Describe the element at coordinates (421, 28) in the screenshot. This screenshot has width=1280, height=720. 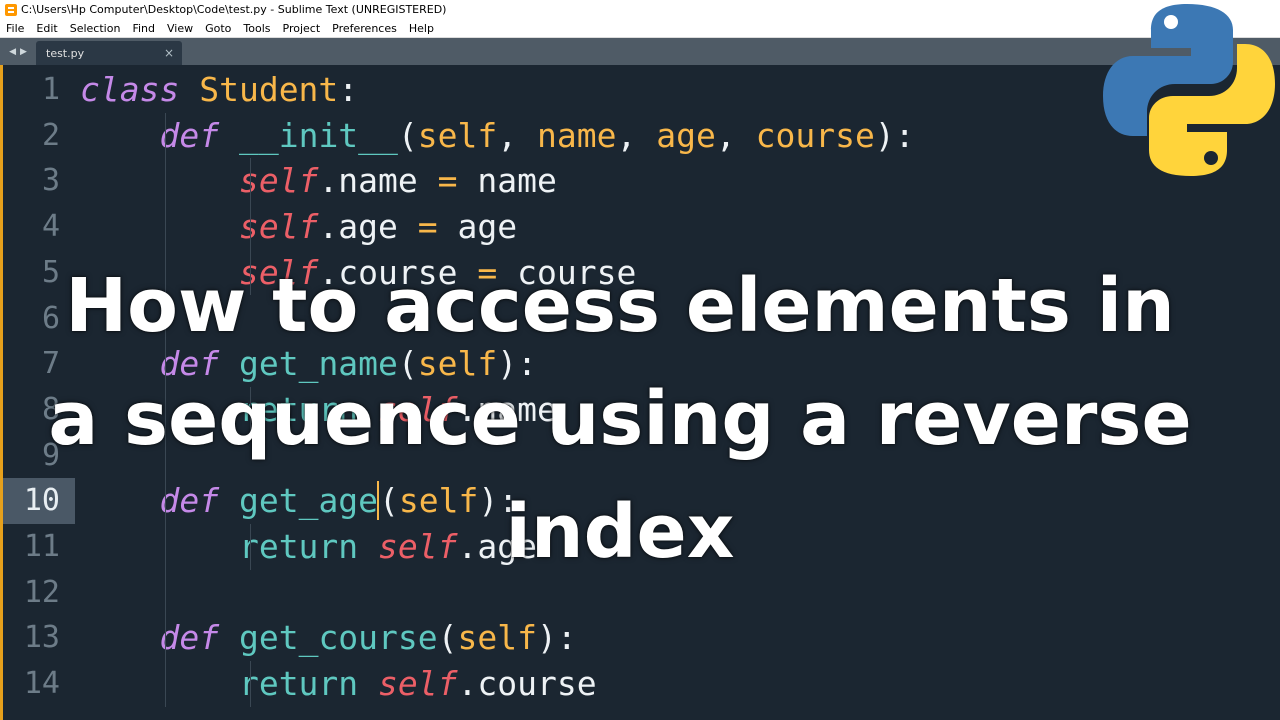
I see `menu-help: Help` at that location.